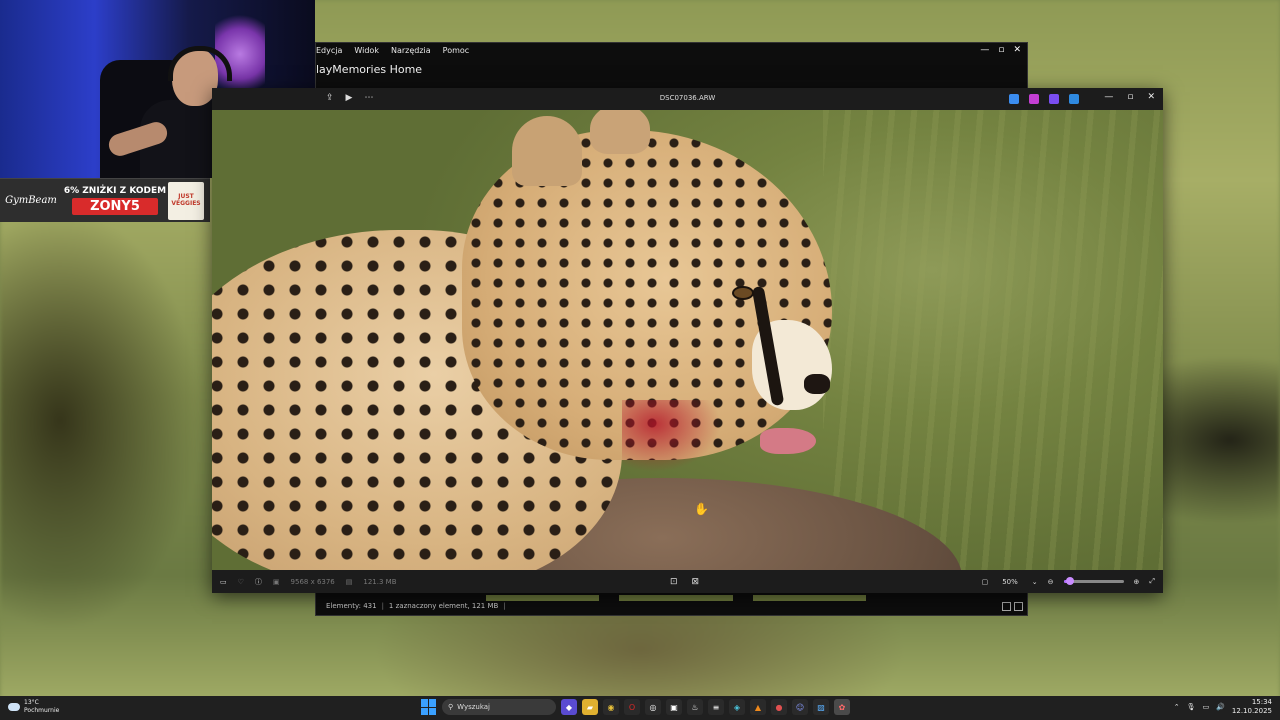  I want to click on file-size-icon: ▤, so click(349, 581).